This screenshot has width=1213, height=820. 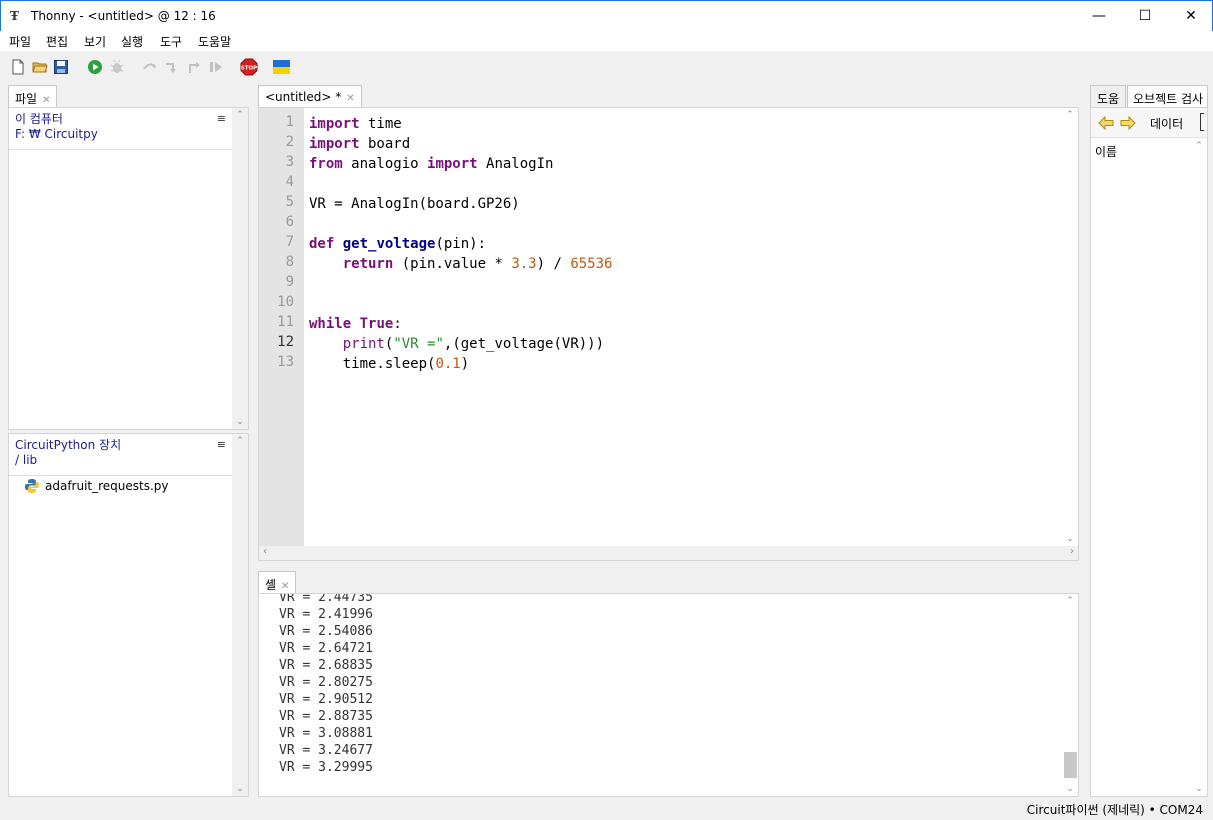 What do you see at coordinates (1070, 765) in the screenshot?
I see `scroll-thumb` at bounding box center [1070, 765].